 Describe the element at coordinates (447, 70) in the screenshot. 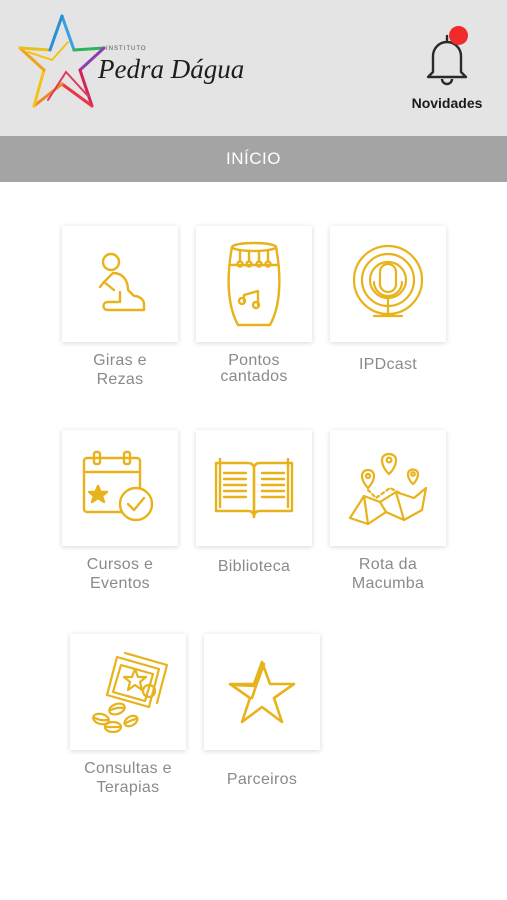

I see `notifications-button: Novidades` at that location.